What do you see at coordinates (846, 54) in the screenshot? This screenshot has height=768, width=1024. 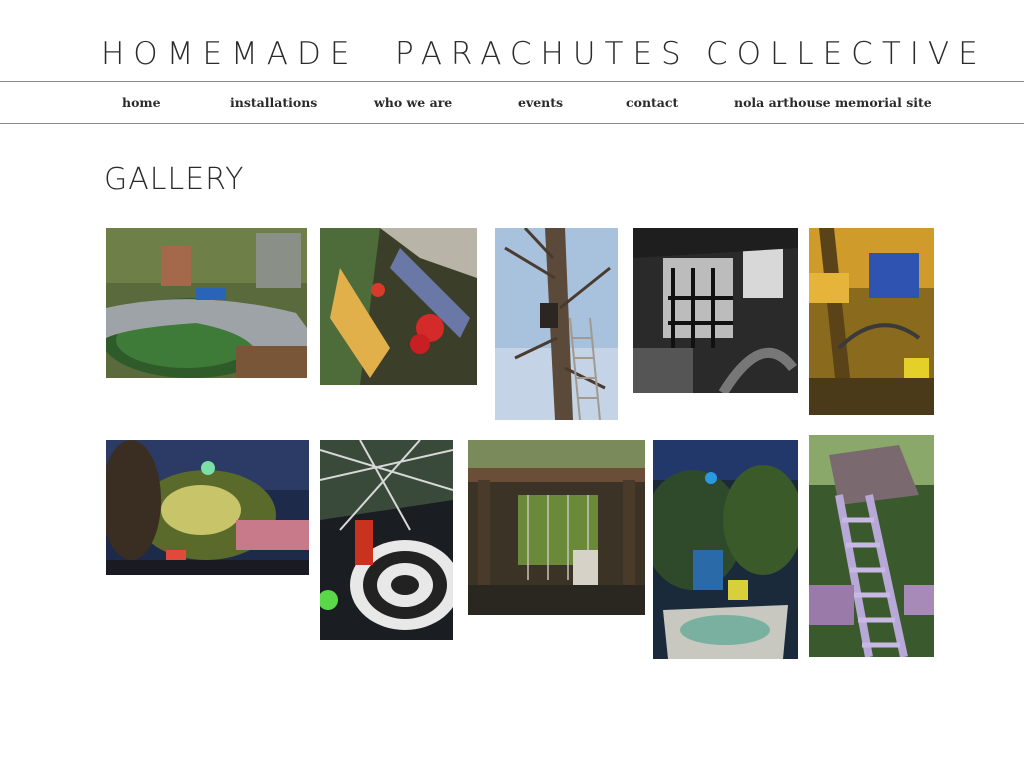 I see `site-title-word-3: COLLECTIVE` at bounding box center [846, 54].